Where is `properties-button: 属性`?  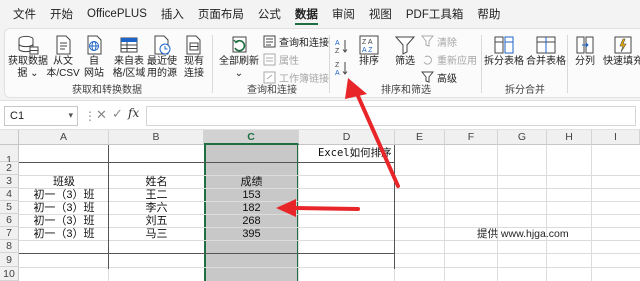 properties-button: 属性 is located at coordinates (281, 59).